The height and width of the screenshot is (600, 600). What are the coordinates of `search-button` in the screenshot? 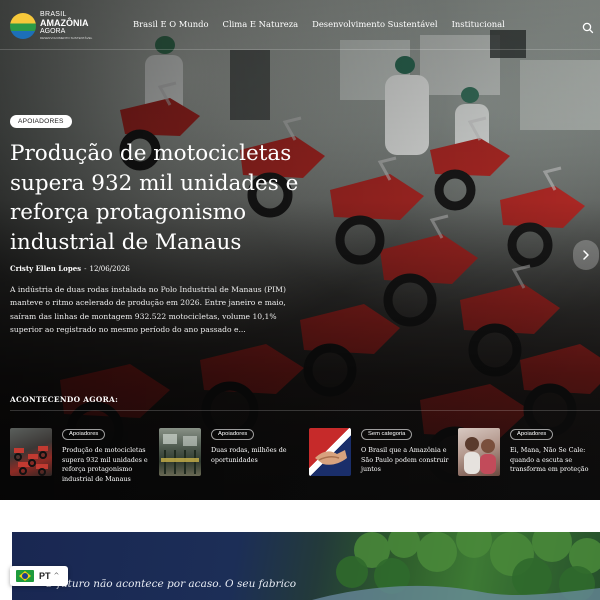 It's located at (588, 26).